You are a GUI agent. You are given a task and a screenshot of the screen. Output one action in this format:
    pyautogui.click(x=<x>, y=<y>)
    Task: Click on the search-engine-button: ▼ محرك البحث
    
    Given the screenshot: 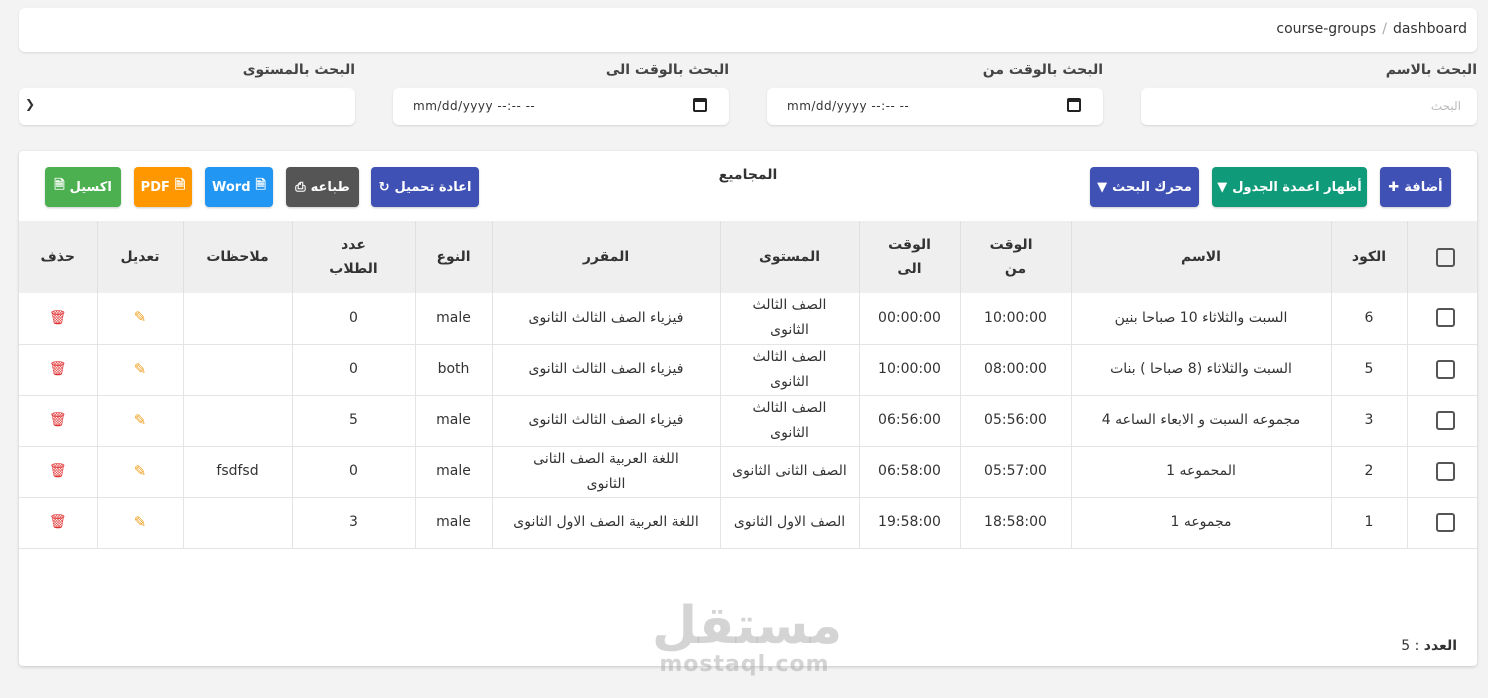 What is the action you would take?
    pyautogui.click(x=1144, y=187)
    